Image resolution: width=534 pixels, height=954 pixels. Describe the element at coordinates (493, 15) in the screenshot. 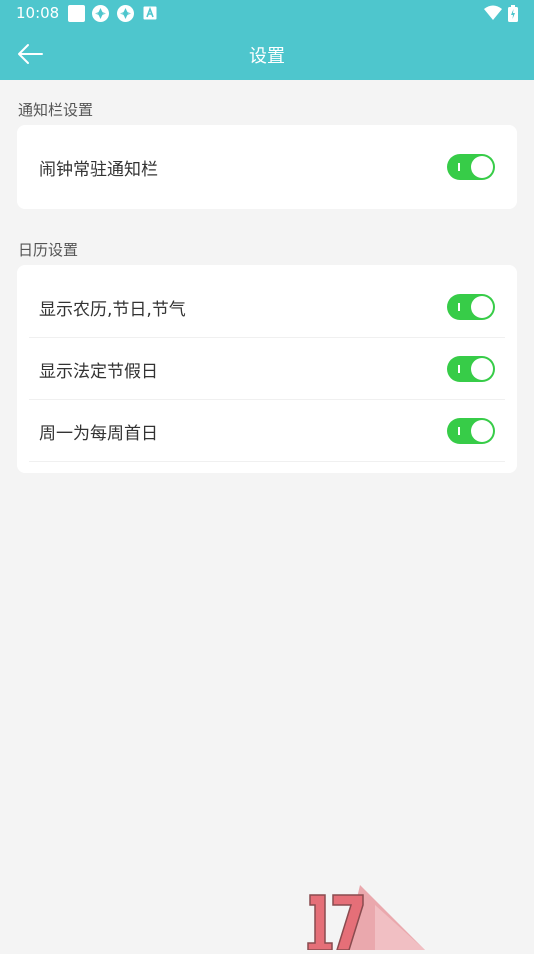

I see `wifi-icon` at that location.